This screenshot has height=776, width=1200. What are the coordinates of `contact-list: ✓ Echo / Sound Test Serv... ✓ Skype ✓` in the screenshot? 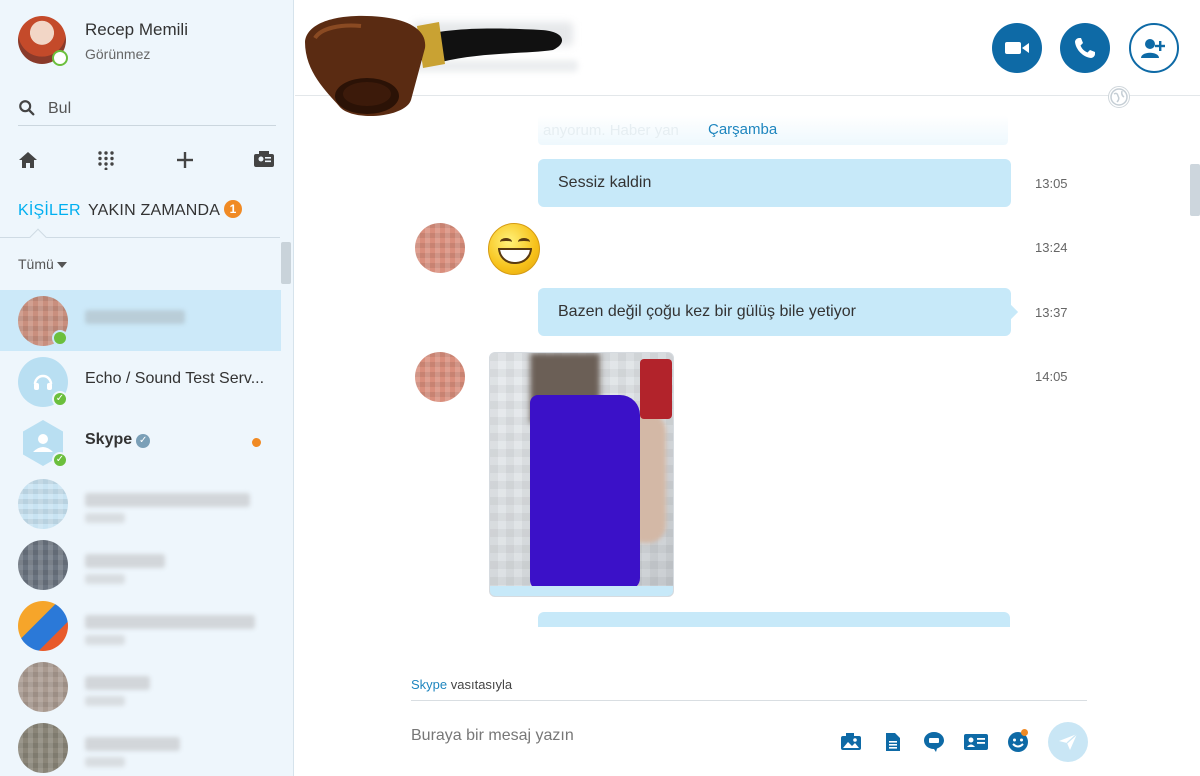 It's located at (140, 533).